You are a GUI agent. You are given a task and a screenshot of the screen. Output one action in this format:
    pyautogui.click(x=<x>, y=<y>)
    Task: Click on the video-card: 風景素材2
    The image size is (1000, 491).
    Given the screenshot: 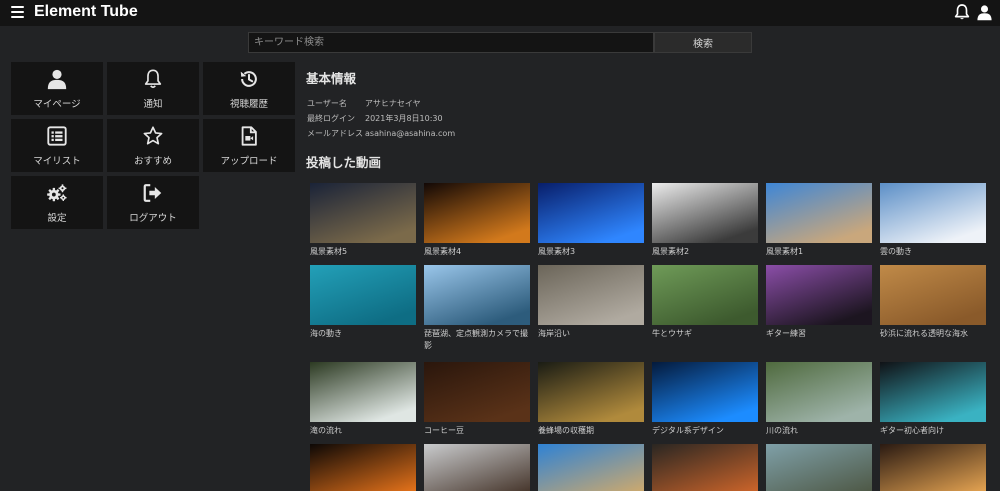 What is the action you would take?
    pyautogui.click(x=705, y=224)
    